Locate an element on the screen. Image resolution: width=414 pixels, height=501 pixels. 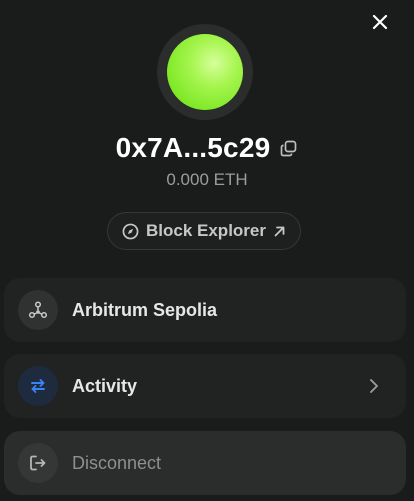
activity-row: Activity is located at coordinates (205, 386).